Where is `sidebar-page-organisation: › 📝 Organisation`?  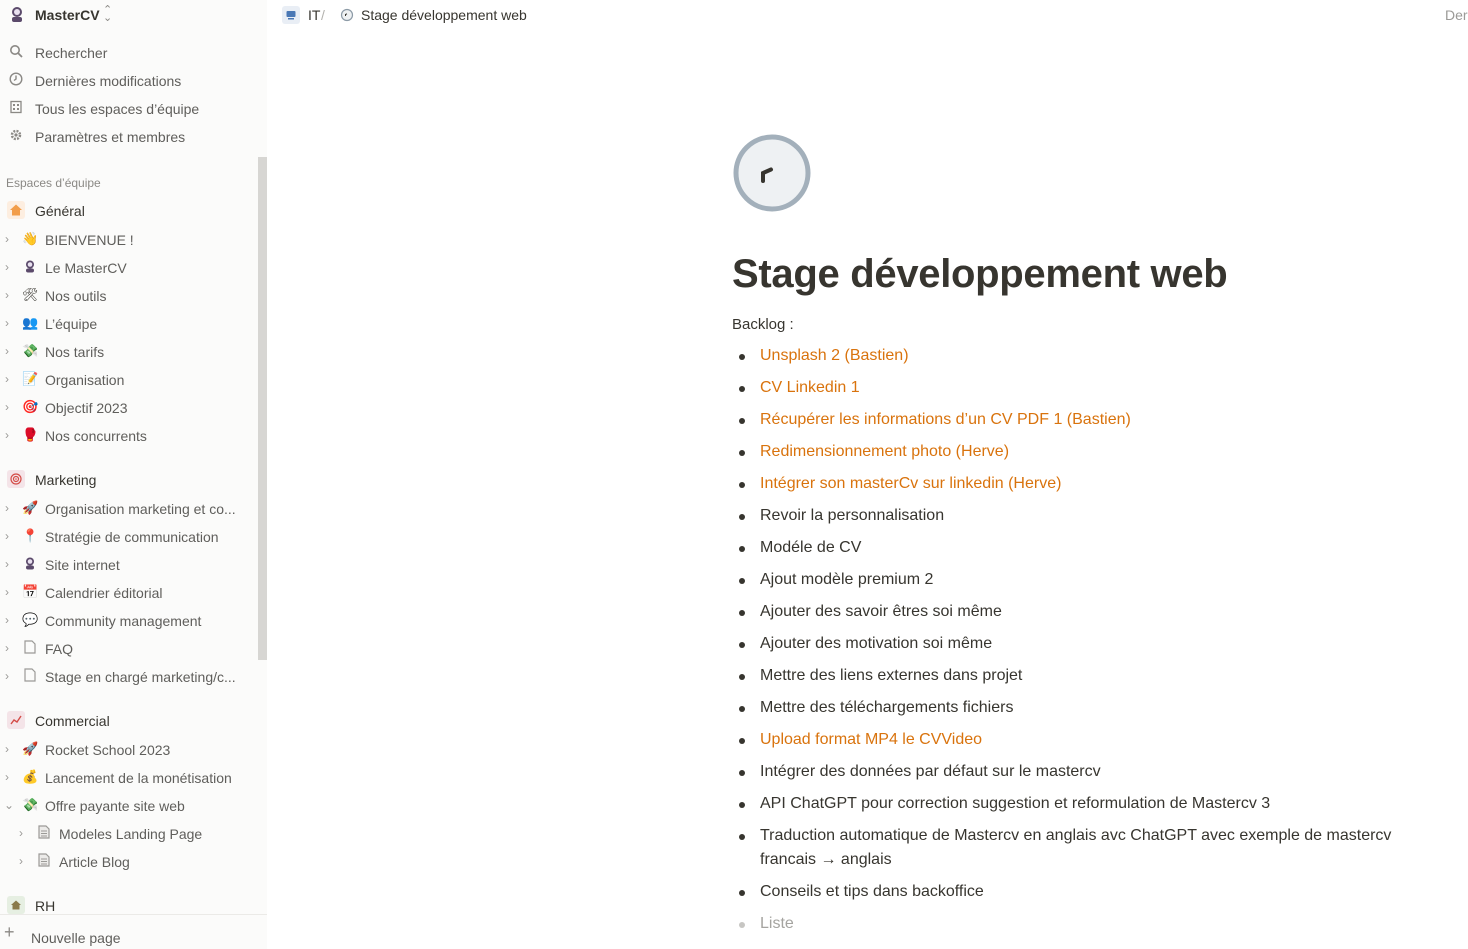 sidebar-page-organisation: › 📝 Organisation is located at coordinates (129, 379).